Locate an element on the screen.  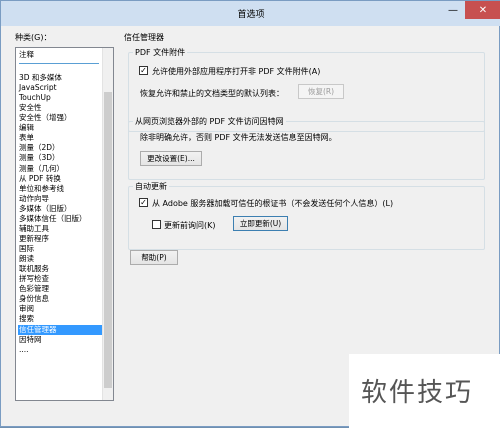
category-item: 安全性（增强） is located at coordinates (59, 118).